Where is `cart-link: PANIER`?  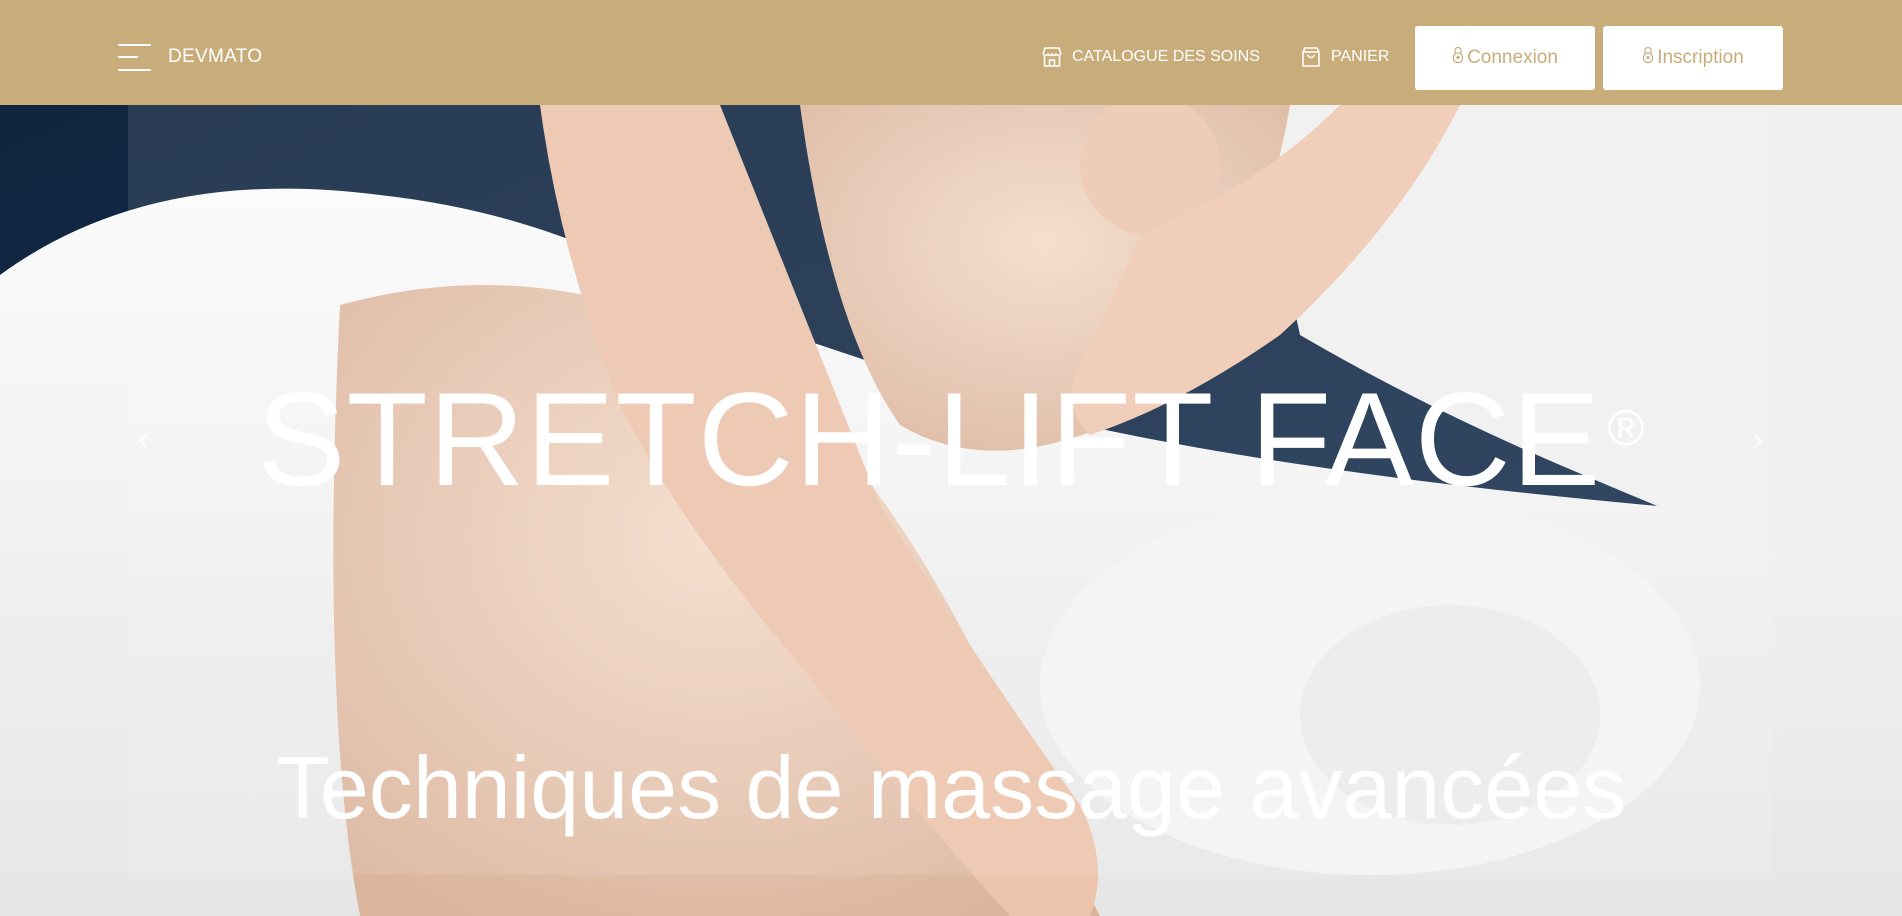 cart-link: PANIER is located at coordinates (1344, 57).